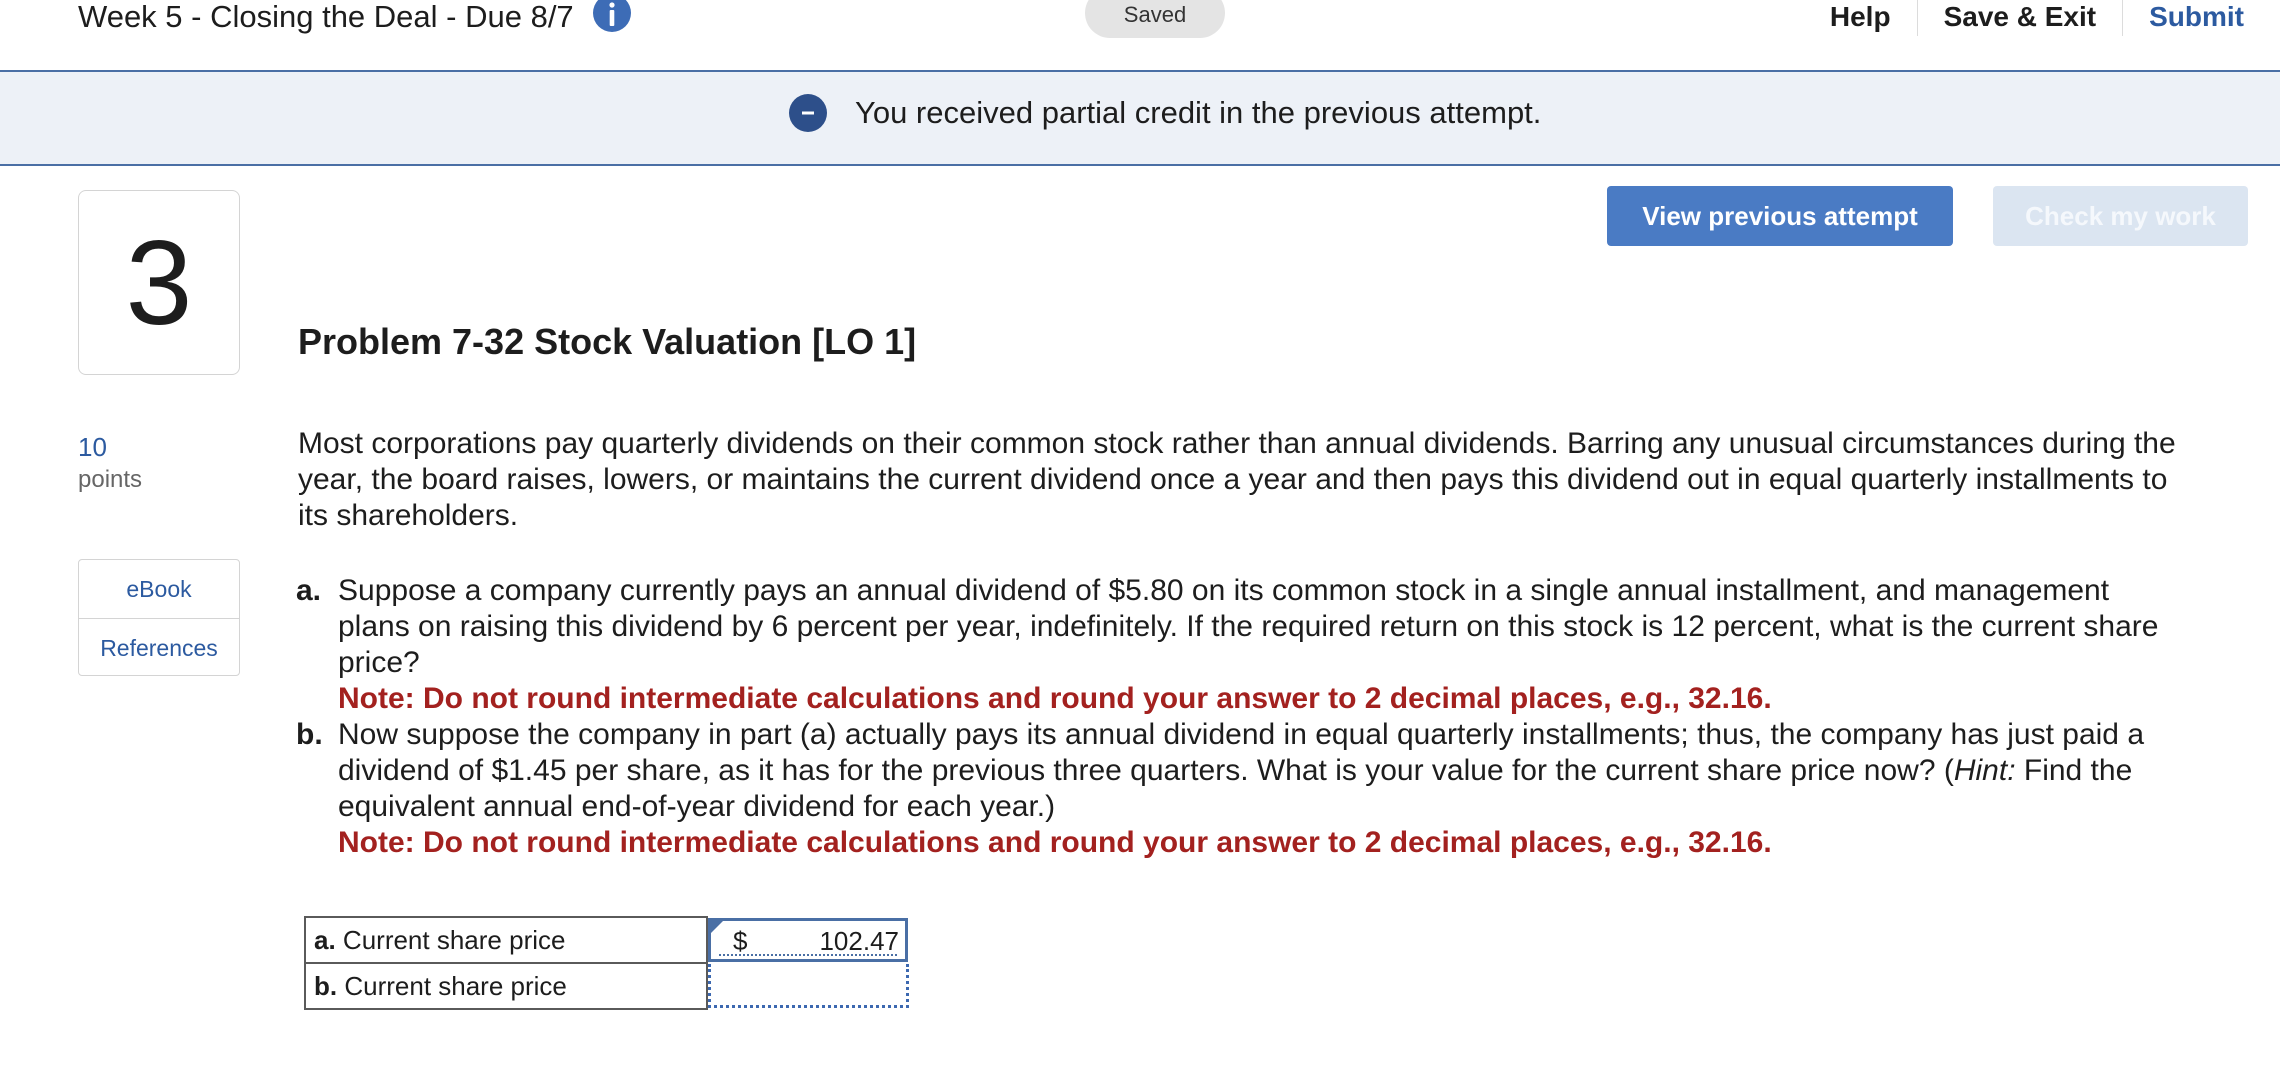 This screenshot has width=2280, height=1068. I want to click on resources-panel: eBook References, so click(159, 617).